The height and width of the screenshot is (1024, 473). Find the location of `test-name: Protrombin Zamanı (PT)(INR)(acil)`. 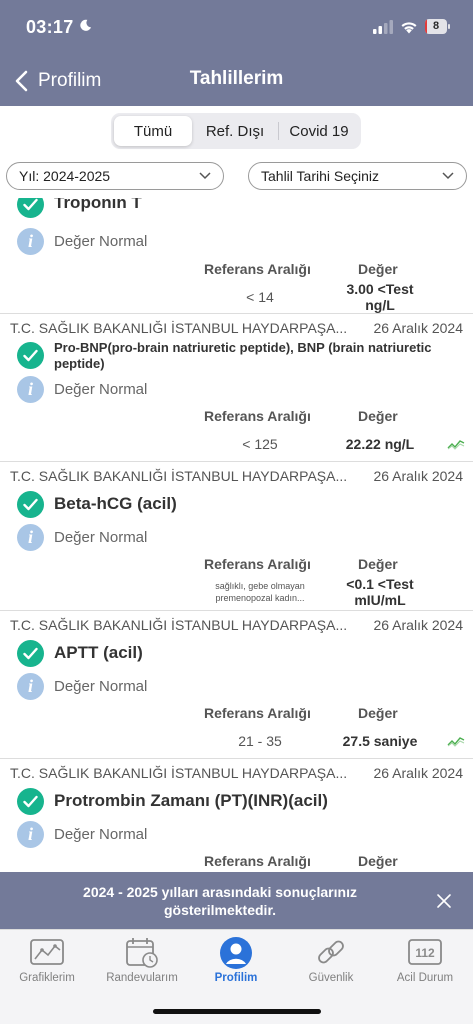

test-name: Protrombin Zamanı (PT)(INR)(acil) is located at coordinates (191, 800).